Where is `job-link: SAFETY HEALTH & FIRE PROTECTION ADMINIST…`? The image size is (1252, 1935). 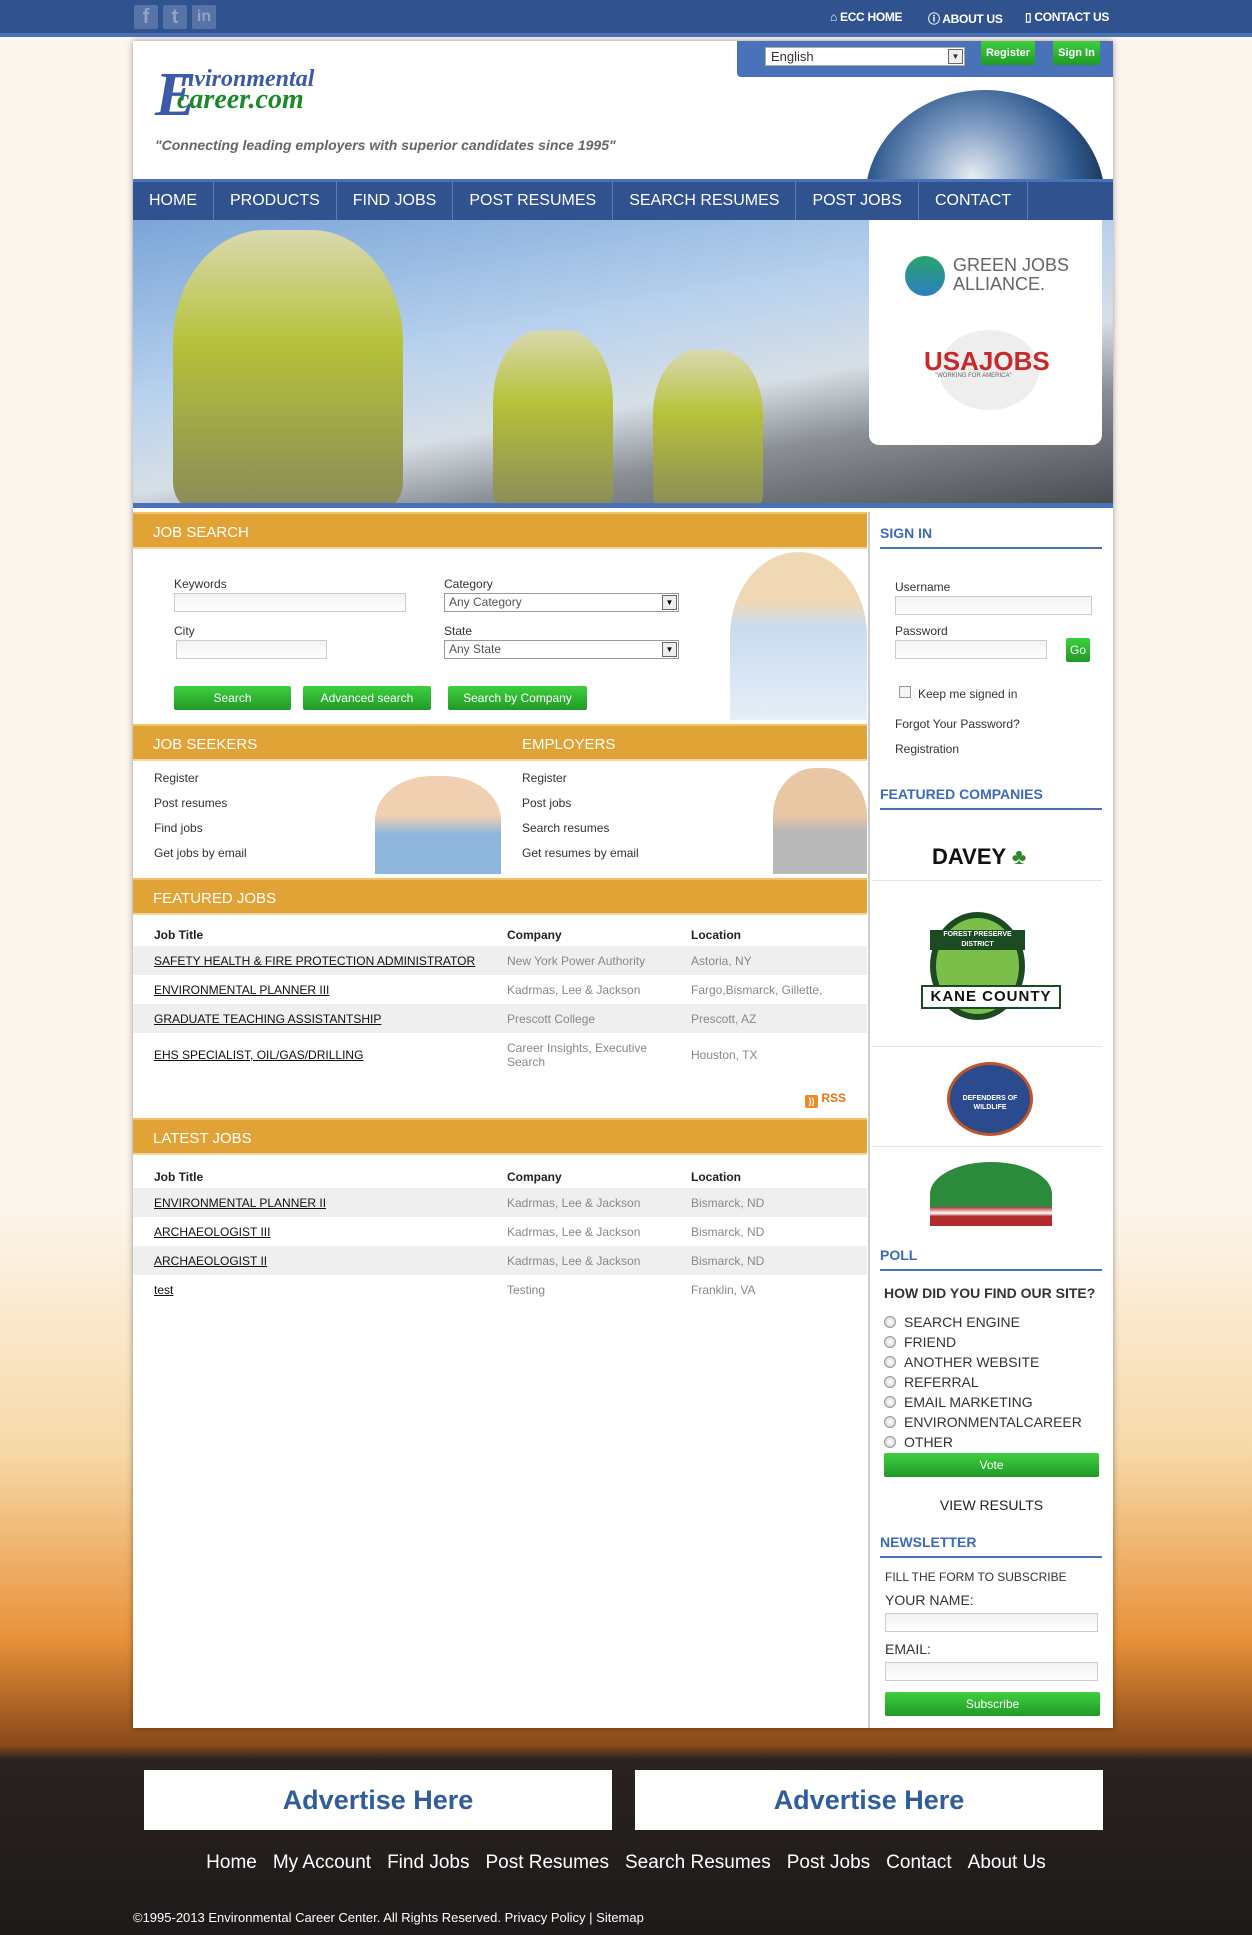 job-link: SAFETY HEALTH & FIRE PROTECTION ADMINIST… is located at coordinates (314, 961).